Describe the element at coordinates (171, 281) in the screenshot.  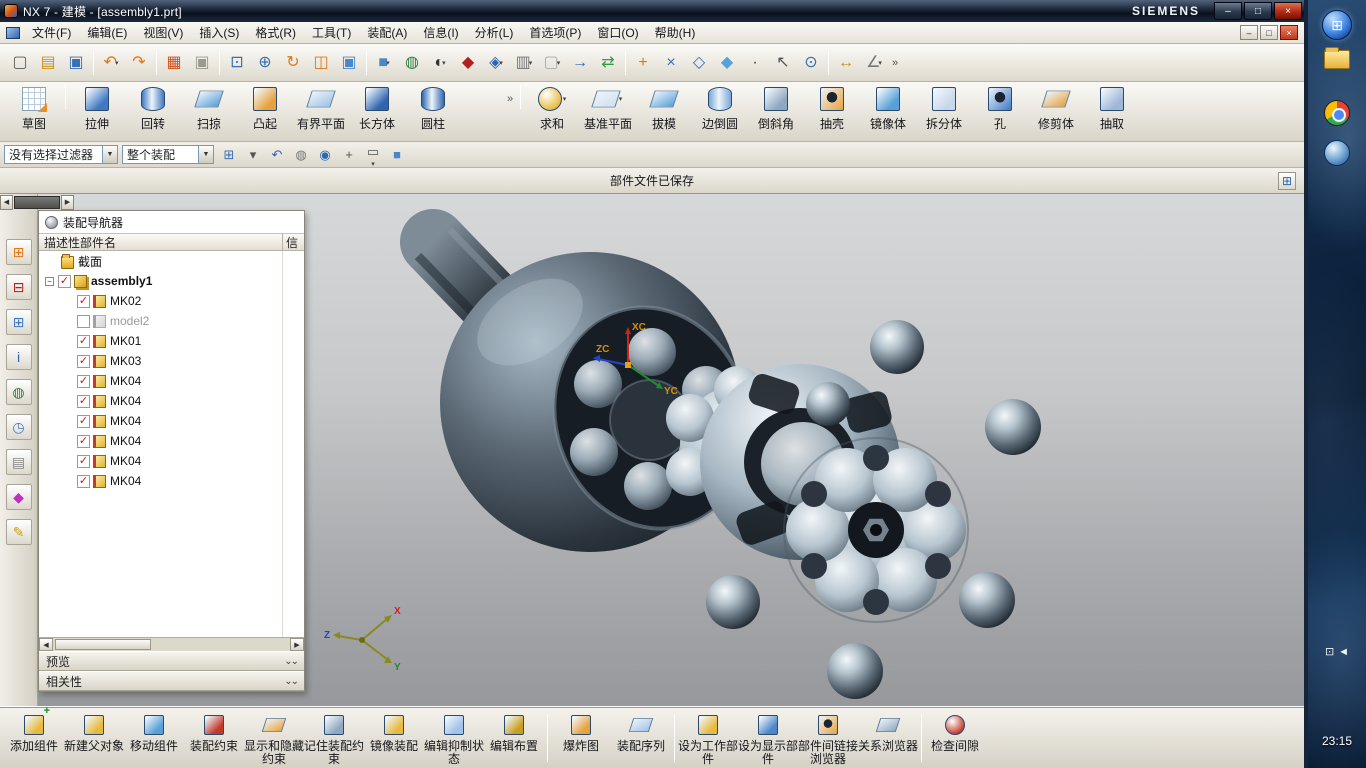
I see `tree-row-assembly1: − ✓ assembly1` at that location.